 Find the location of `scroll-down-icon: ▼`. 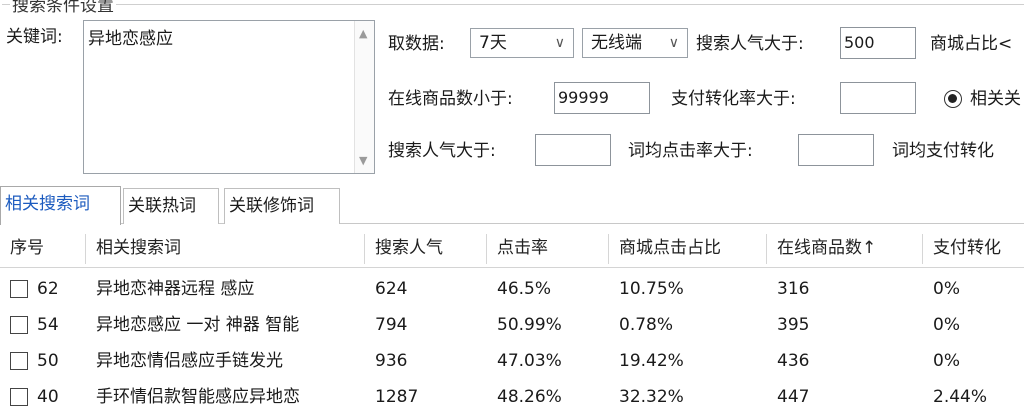

scroll-down-icon: ▼ is located at coordinates (363, 160).